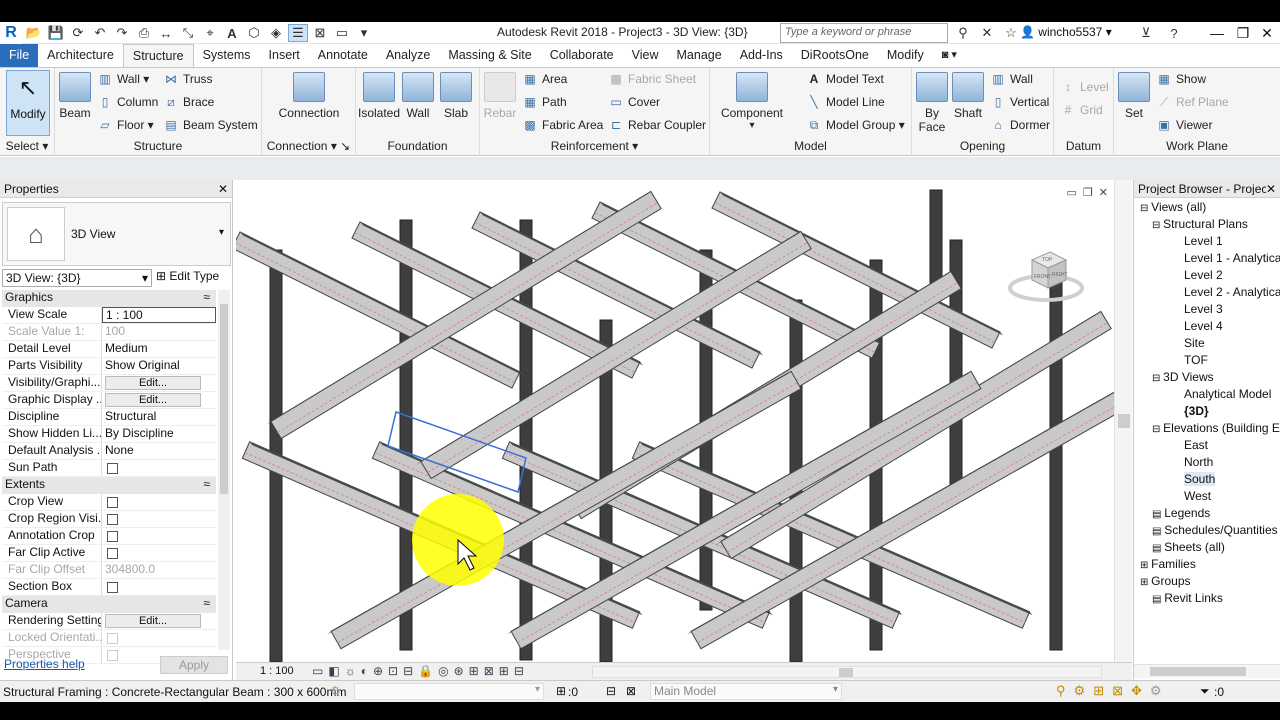 Image resolution: width=1280 pixels, height=720 pixels. Describe the element at coordinates (1174, 33) in the screenshot. I see `help-icon: ?` at that location.